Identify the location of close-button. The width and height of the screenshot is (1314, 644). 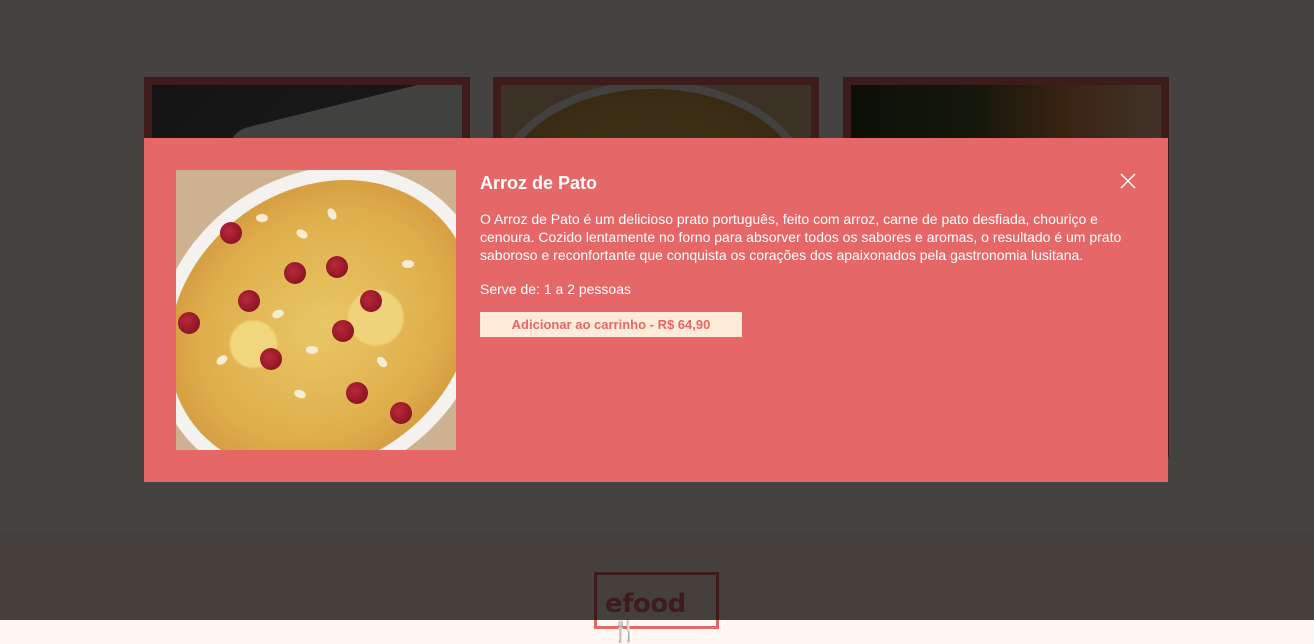
(1128, 181).